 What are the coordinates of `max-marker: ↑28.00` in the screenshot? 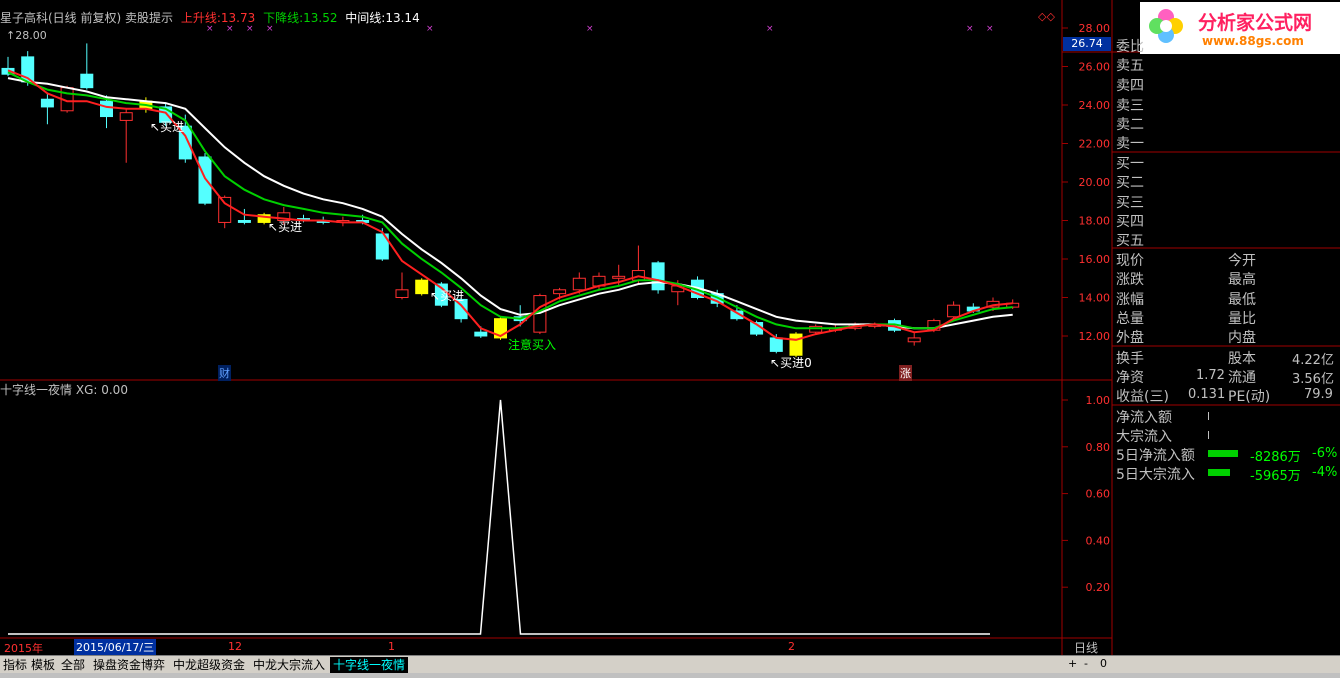 It's located at (26, 35).